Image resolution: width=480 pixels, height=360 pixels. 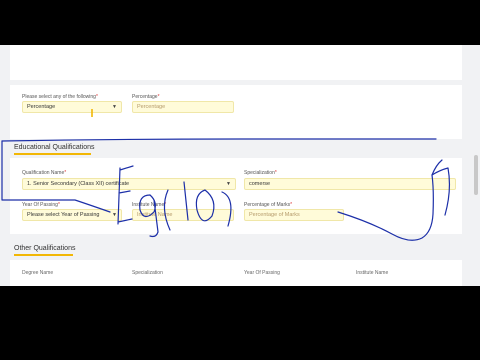 I want to click on institute-name-label: Institute Name*, so click(x=149, y=205).